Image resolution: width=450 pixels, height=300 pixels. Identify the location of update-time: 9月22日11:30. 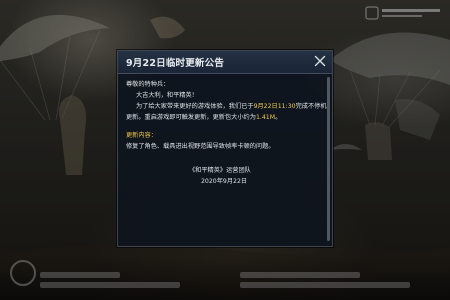
(274, 106).